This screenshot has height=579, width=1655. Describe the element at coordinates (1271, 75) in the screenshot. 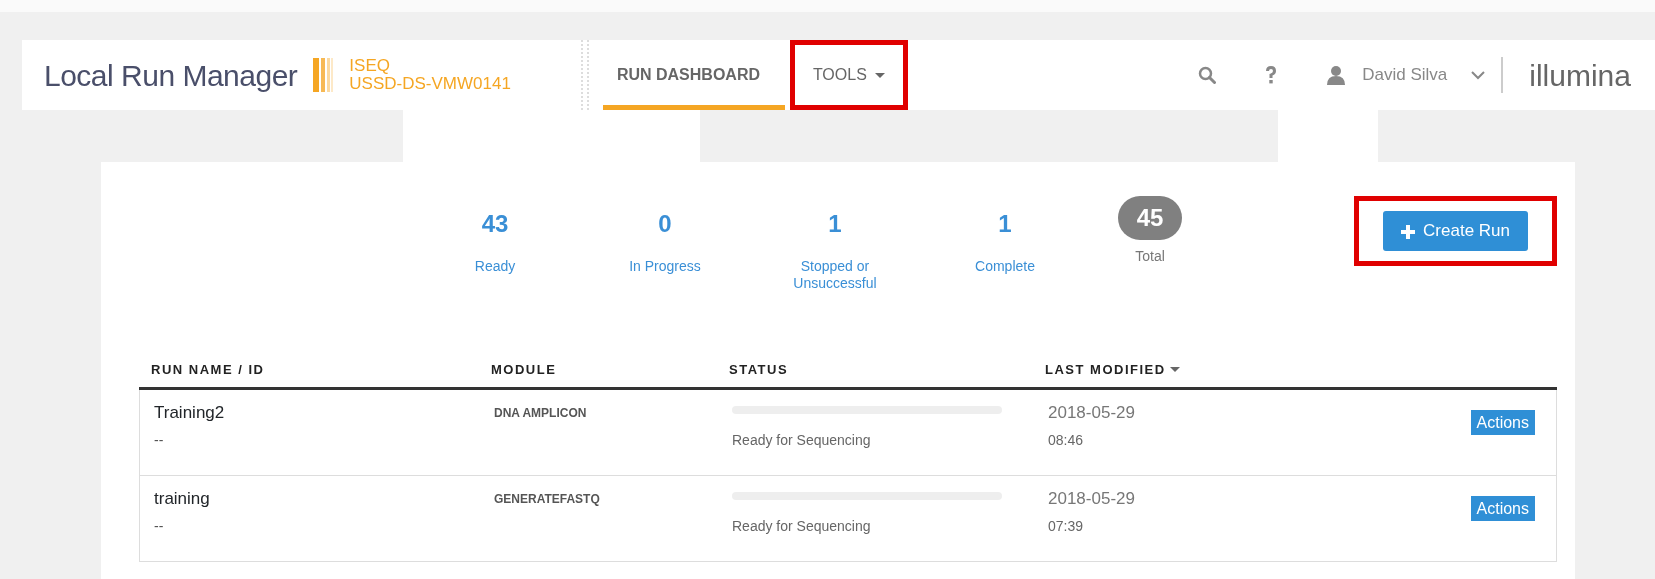

I see `help-icon` at that location.